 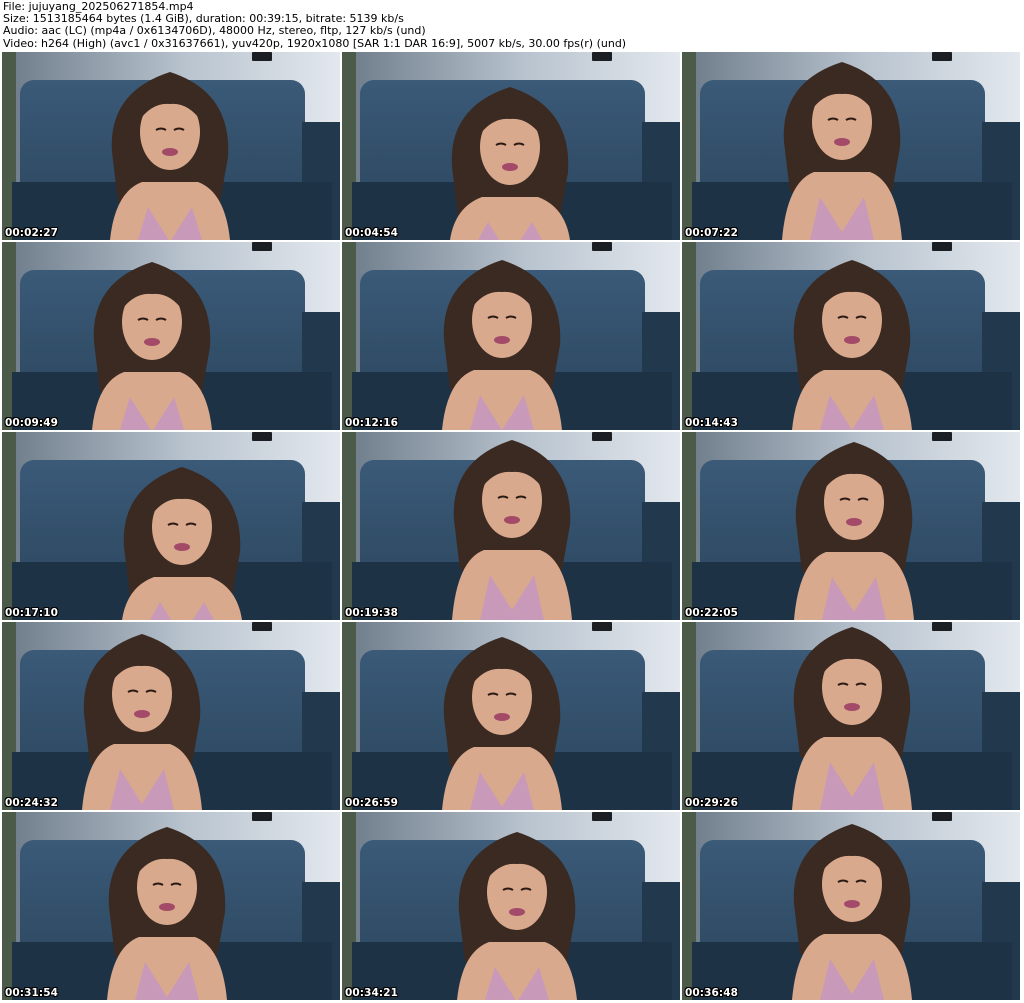 I want to click on video-thumbnail: 00:22:05, so click(x=851, y=526).